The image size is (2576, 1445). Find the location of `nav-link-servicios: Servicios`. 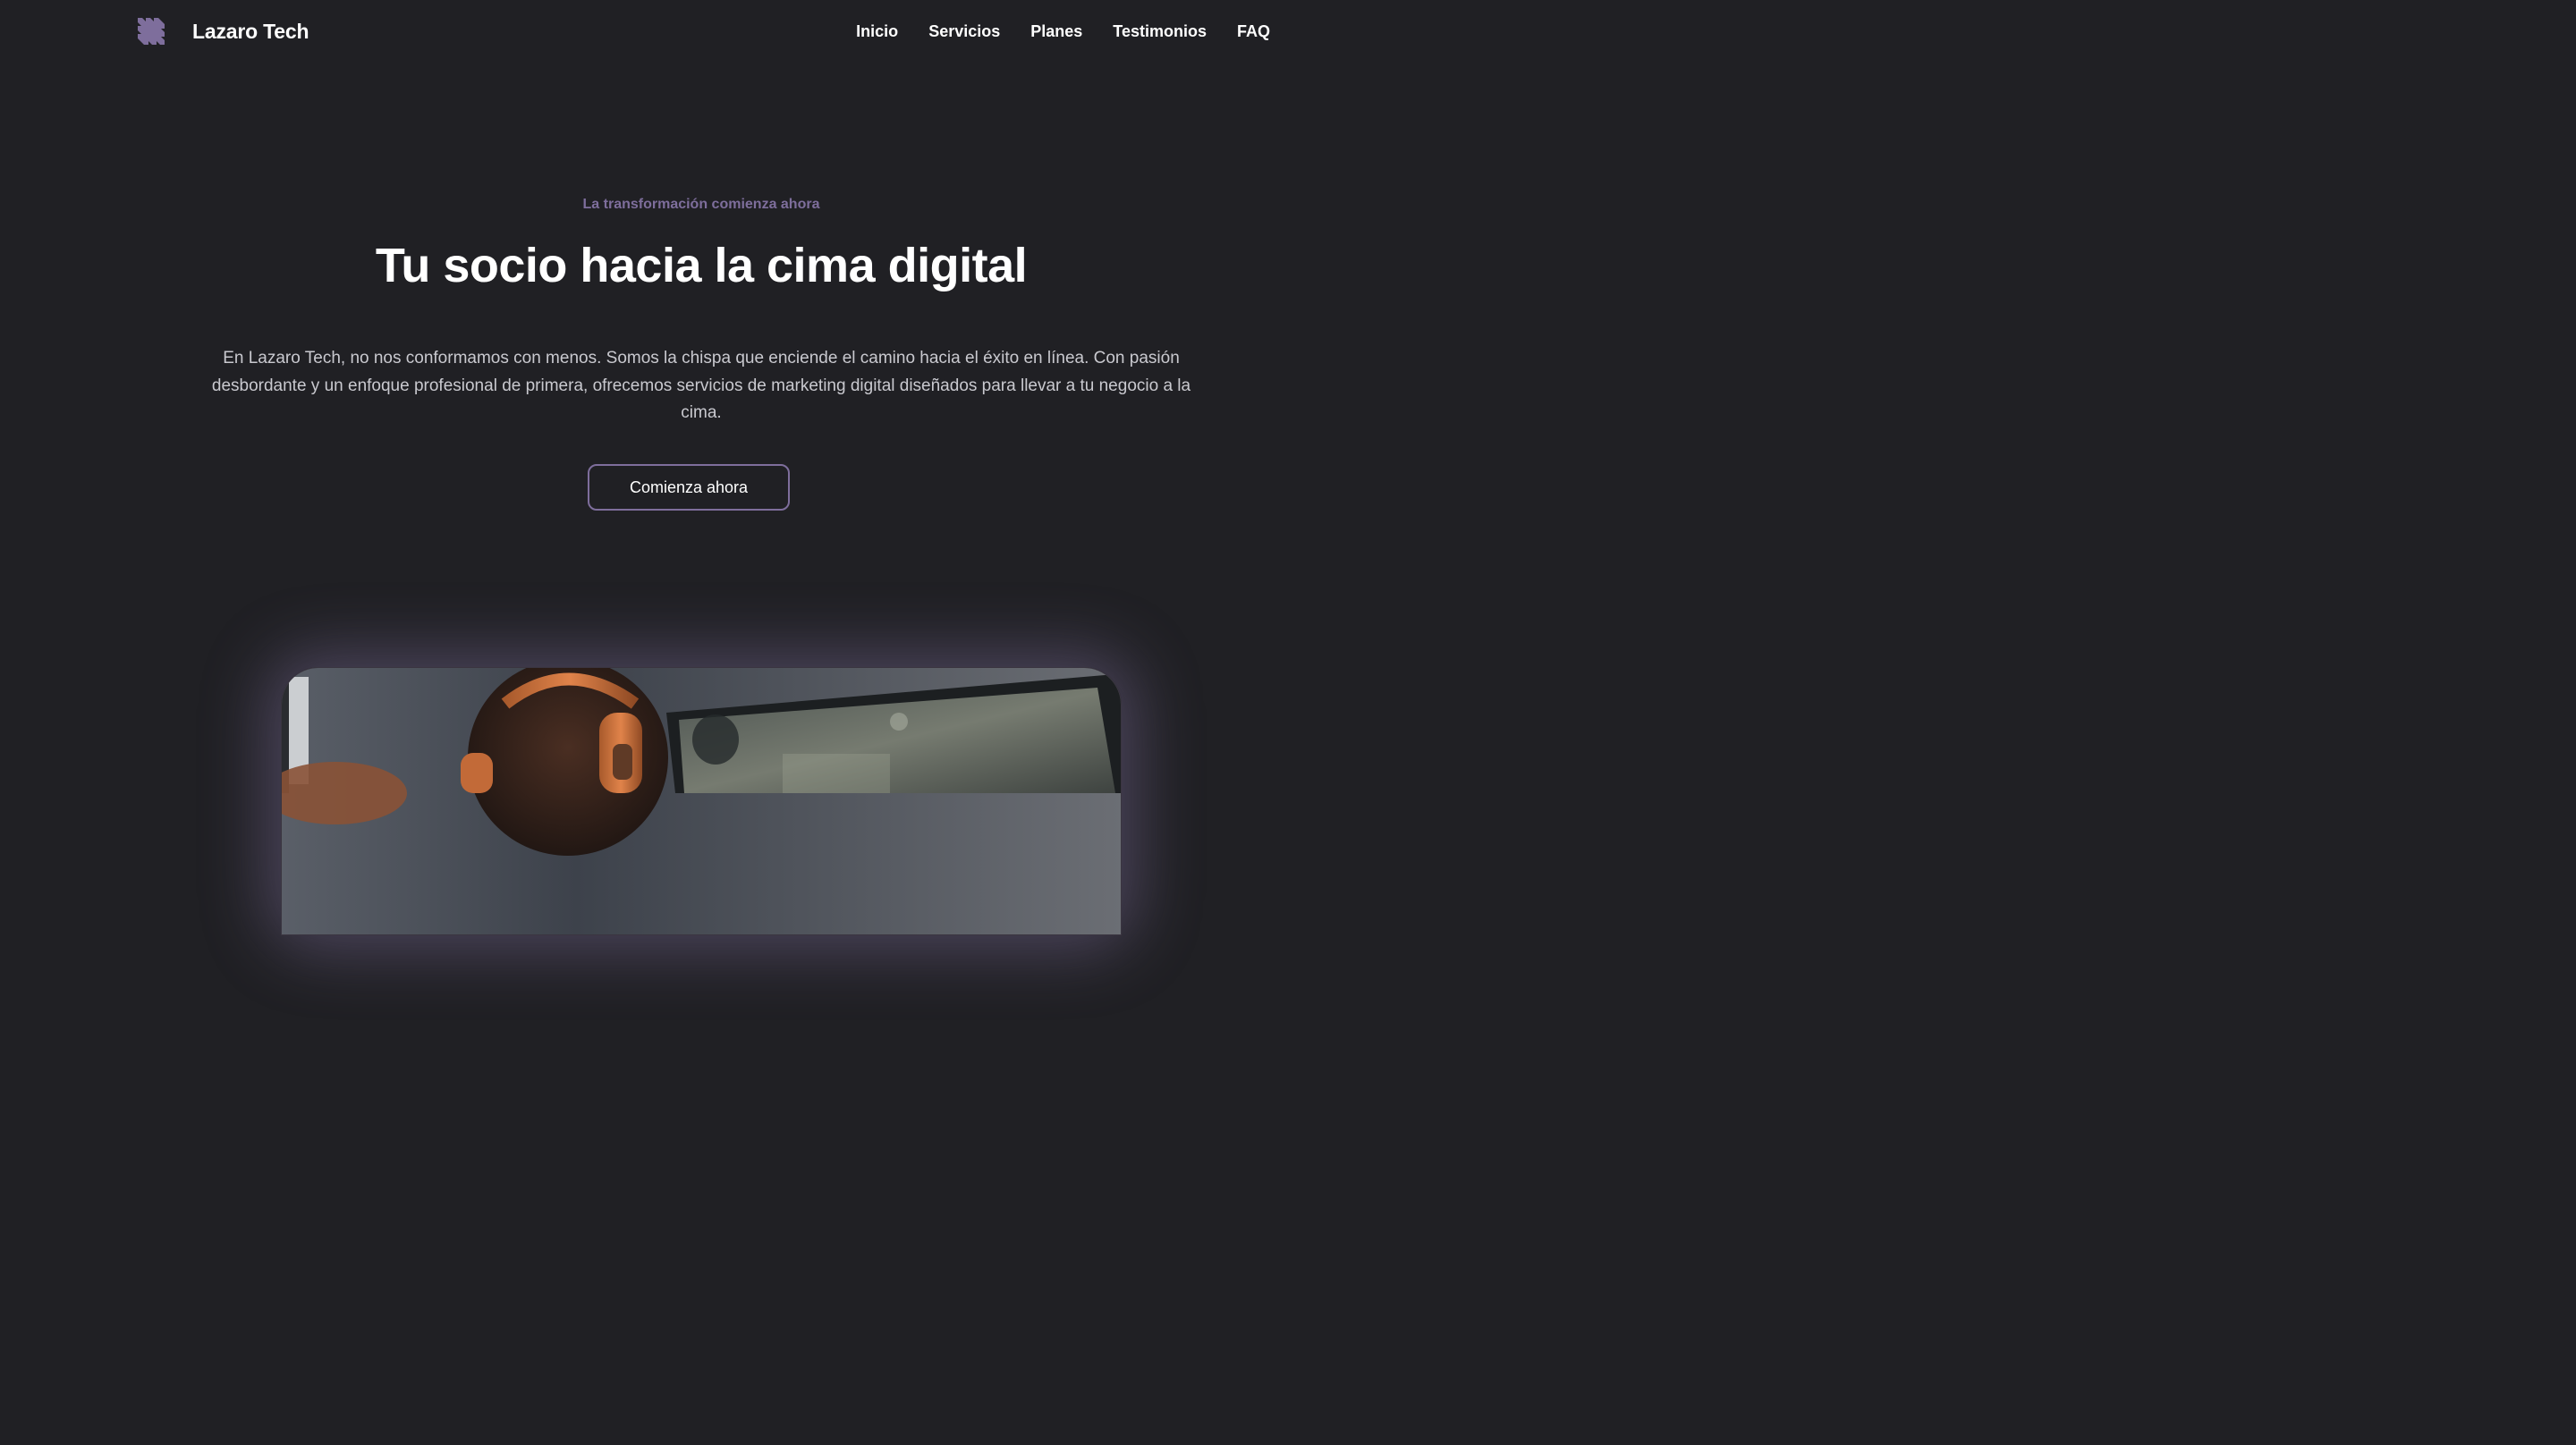

nav-link-servicios: Servicios is located at coordinates (964, 31).